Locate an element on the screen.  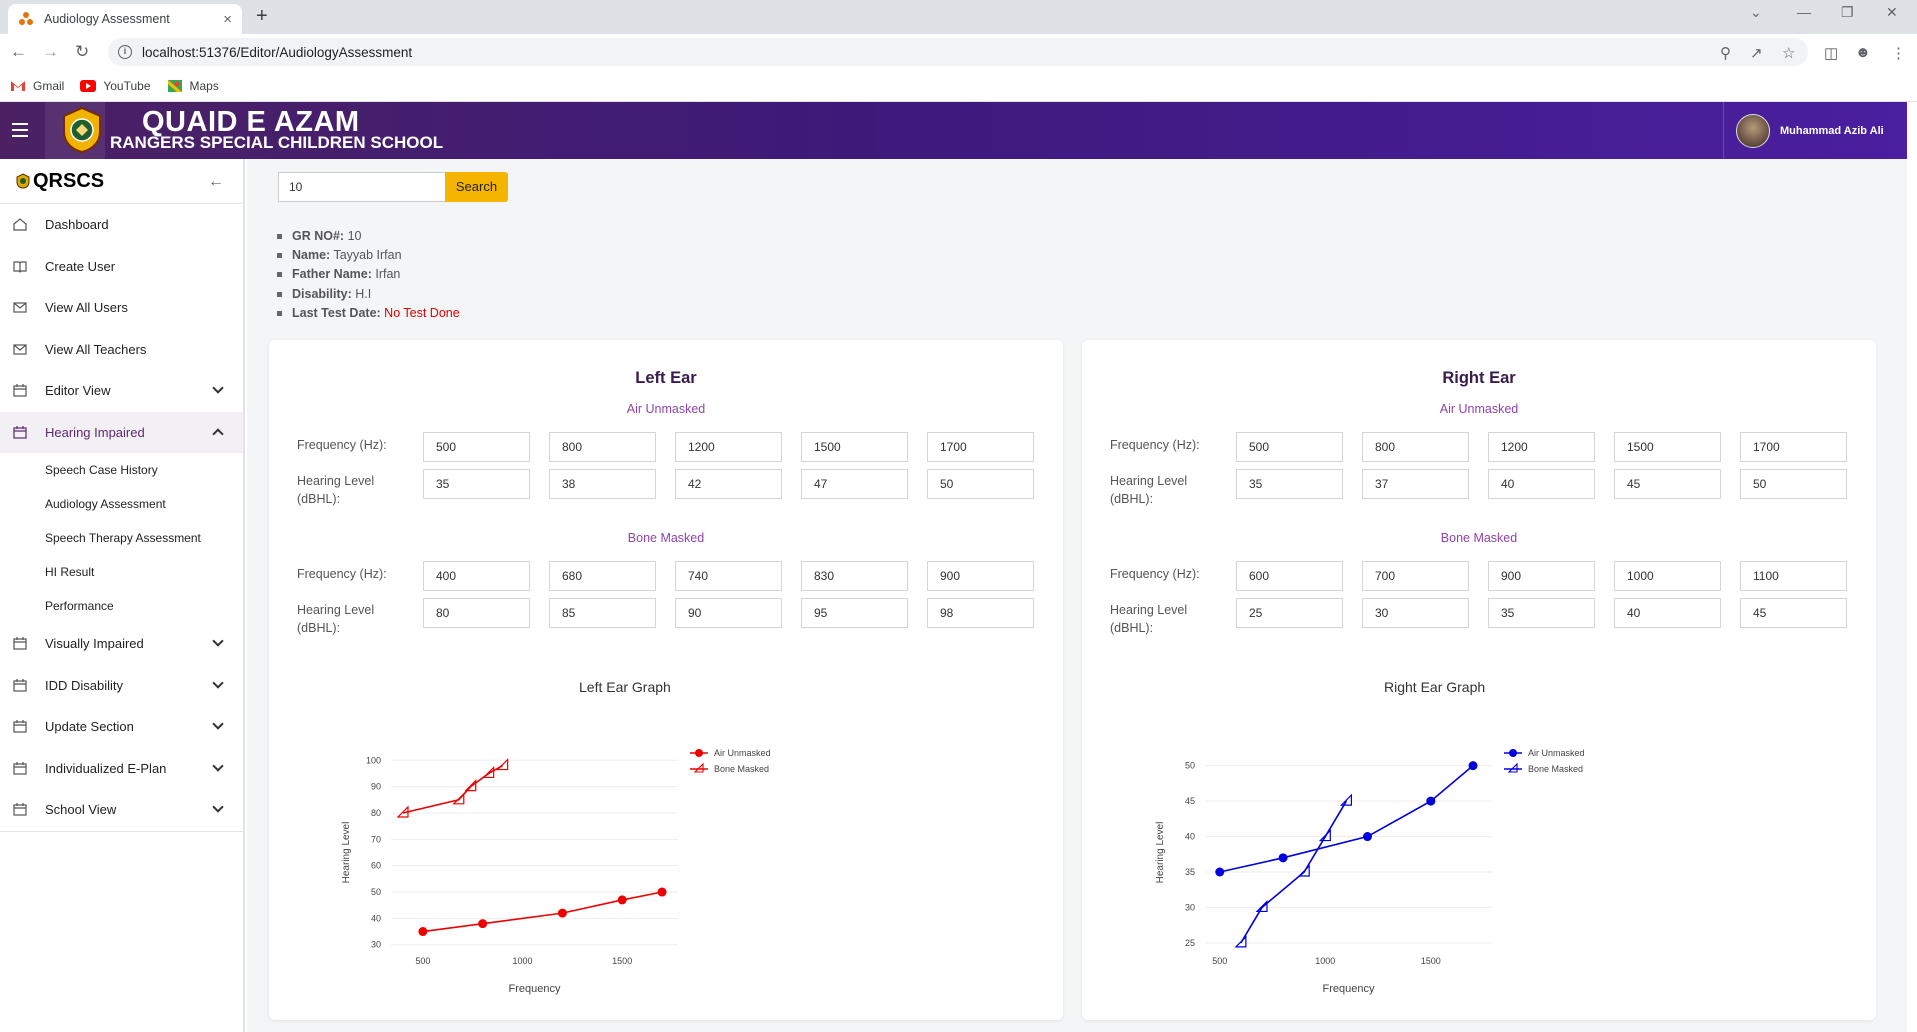
sidebar-subitem-label: Speech Therapy Assessment is located at coordinates (123, 538).